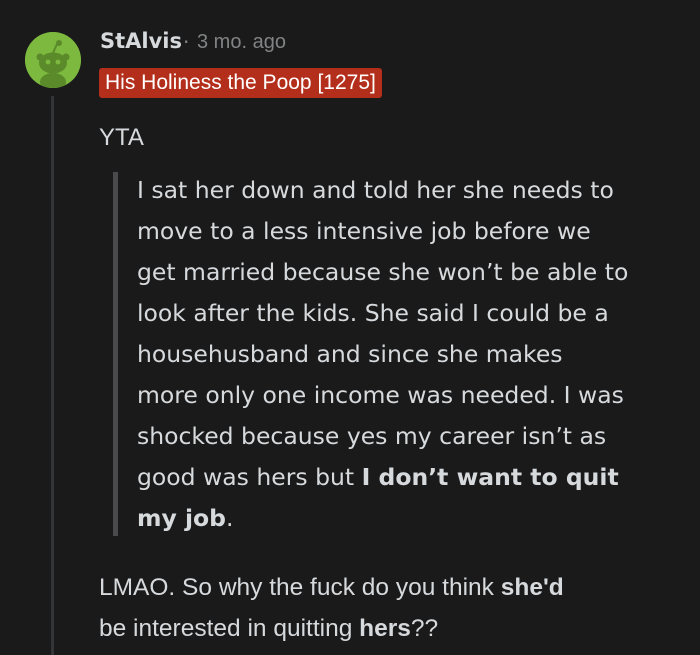  What do you see at coordinates (52, 375) in the screenshot?
I see `thread-collapse-line` at bounding box center [52, 375].